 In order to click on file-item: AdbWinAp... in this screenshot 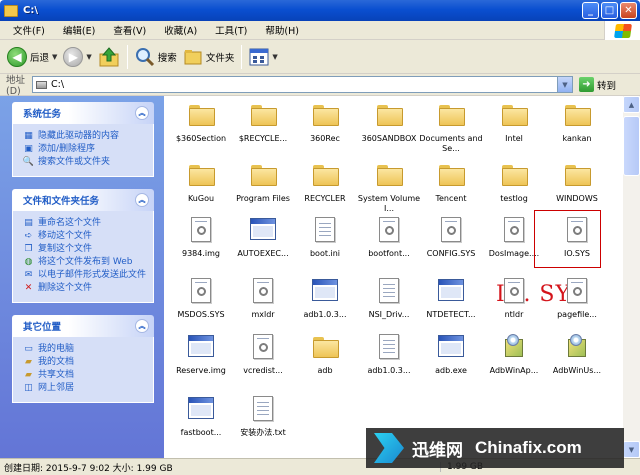, I will do `click(514, 353)`.